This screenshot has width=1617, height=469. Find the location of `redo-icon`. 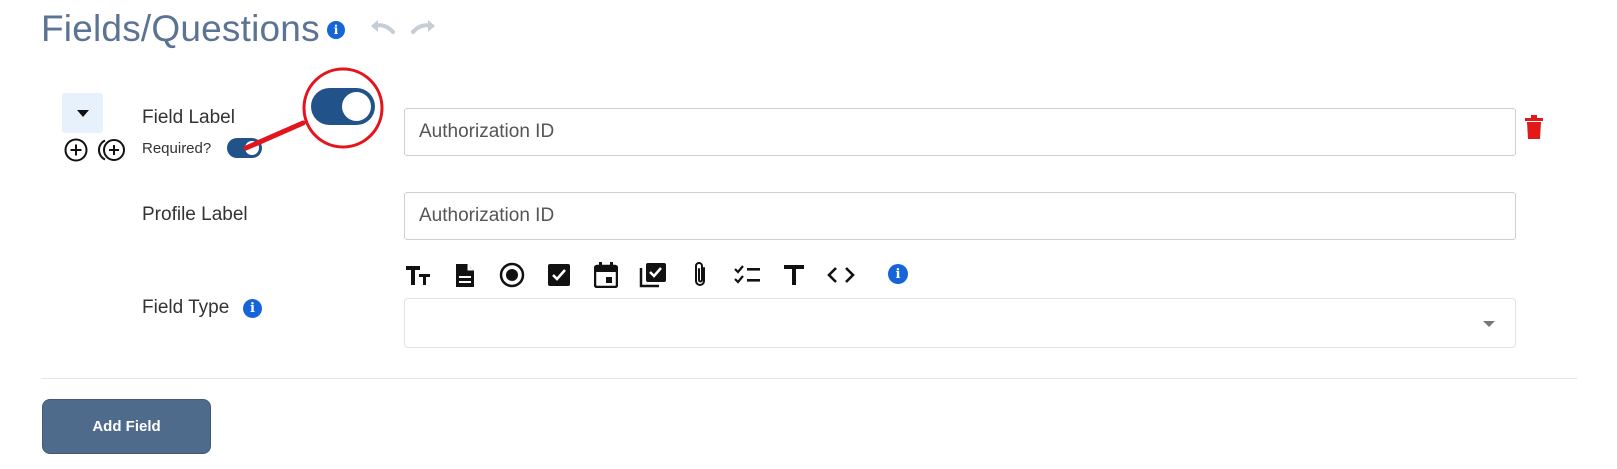

redo-icon is located at coordinates (423, 29).